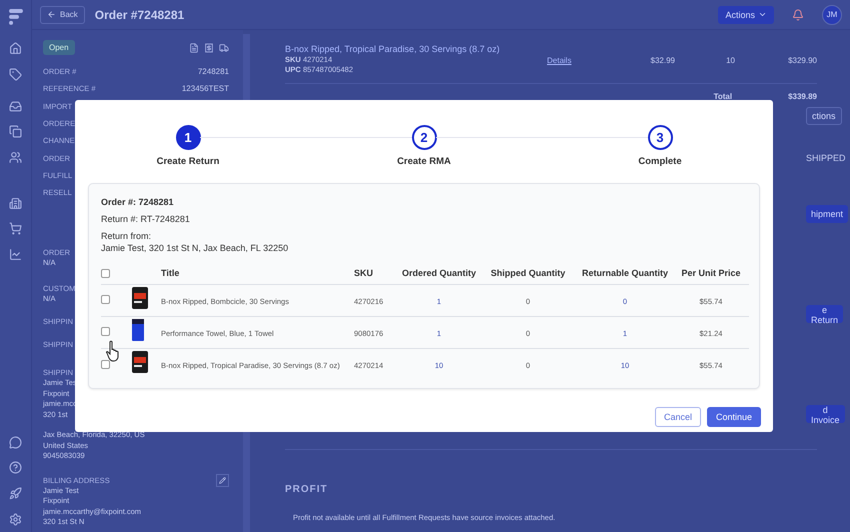 The width and height of the screenshot is (850, 532). I want to click on tag-icon, so click(15, 74).